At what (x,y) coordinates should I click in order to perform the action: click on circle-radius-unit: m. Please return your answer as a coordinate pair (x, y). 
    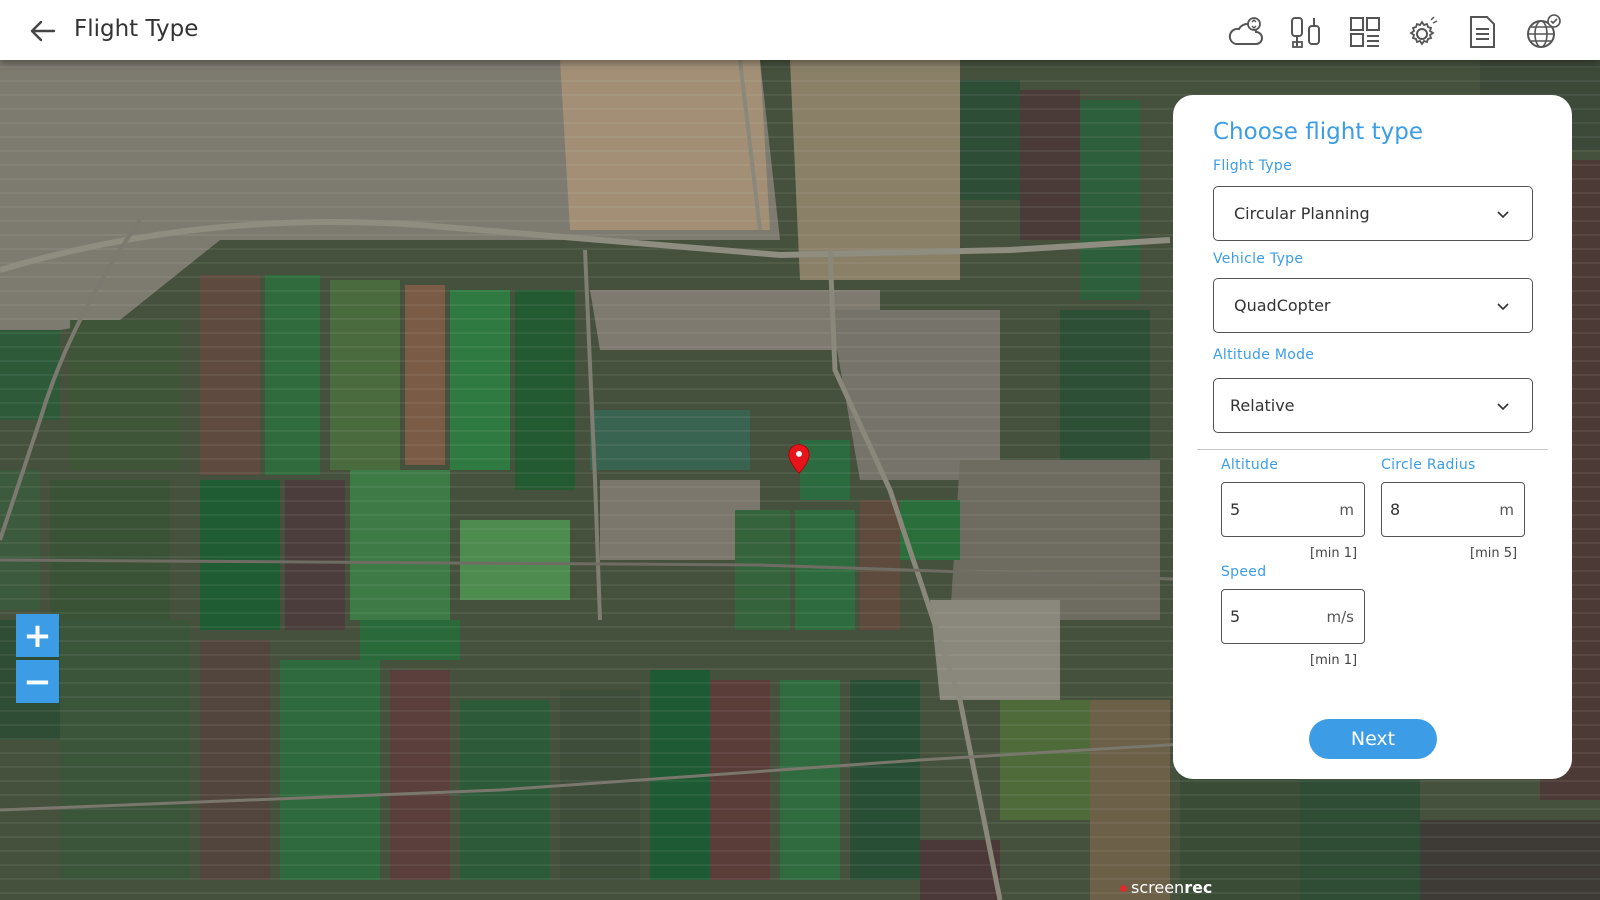
    Looking at the image, I should click on (1506, 510).